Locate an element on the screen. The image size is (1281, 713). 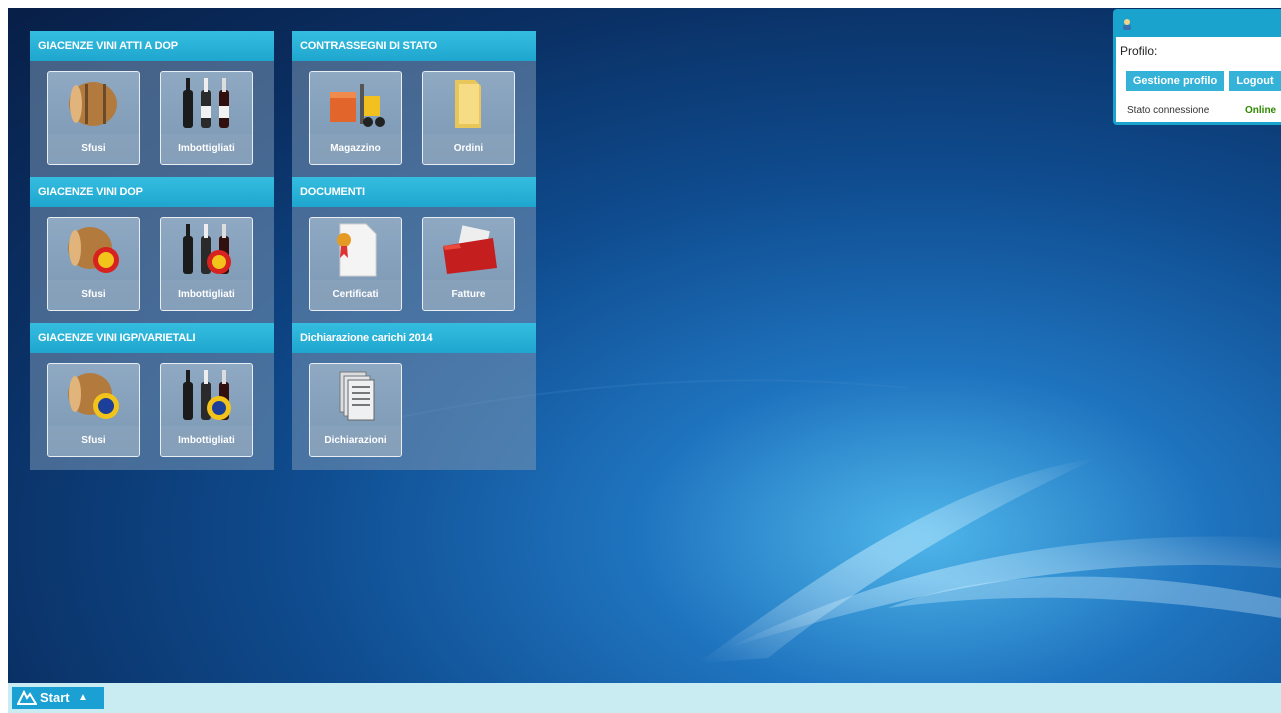
tile-magazzino: Magazzino is located at coordinates (355, 118).